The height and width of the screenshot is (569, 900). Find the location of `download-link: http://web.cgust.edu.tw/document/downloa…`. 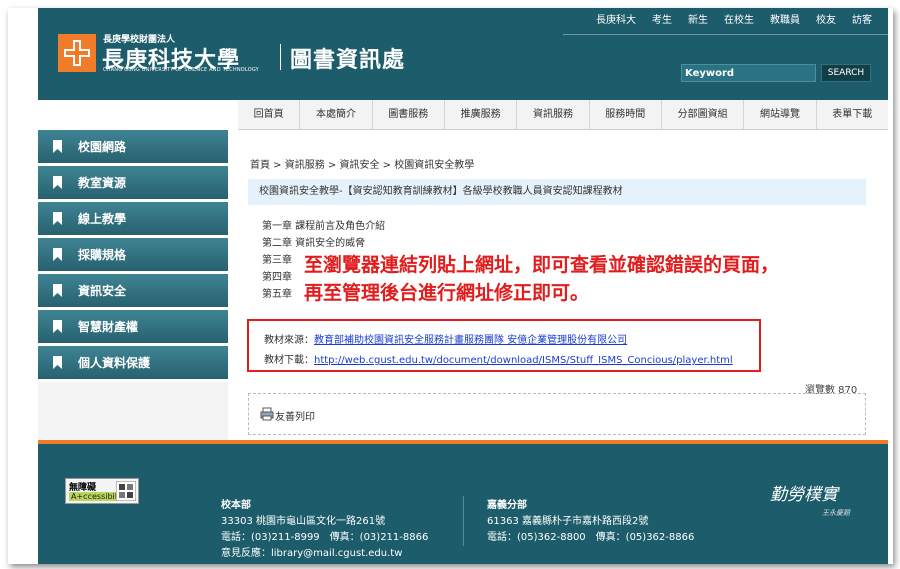

download-link: http://web.cgust.edu.tw/document/downloa… is located at coordinates (523, 360).